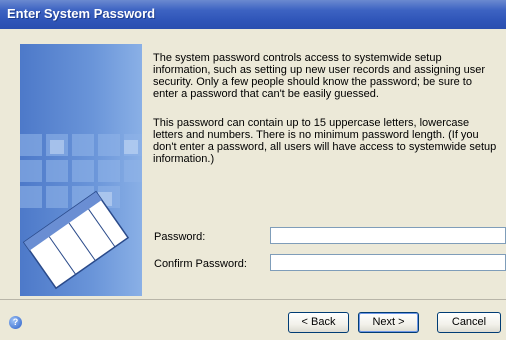 Image resolution: width=506 pixels, height=340 pixels. What do you see at coordinates (388, 322) in the screenshot?
I see `next-button: Next >` at bounding box center [388, 322].